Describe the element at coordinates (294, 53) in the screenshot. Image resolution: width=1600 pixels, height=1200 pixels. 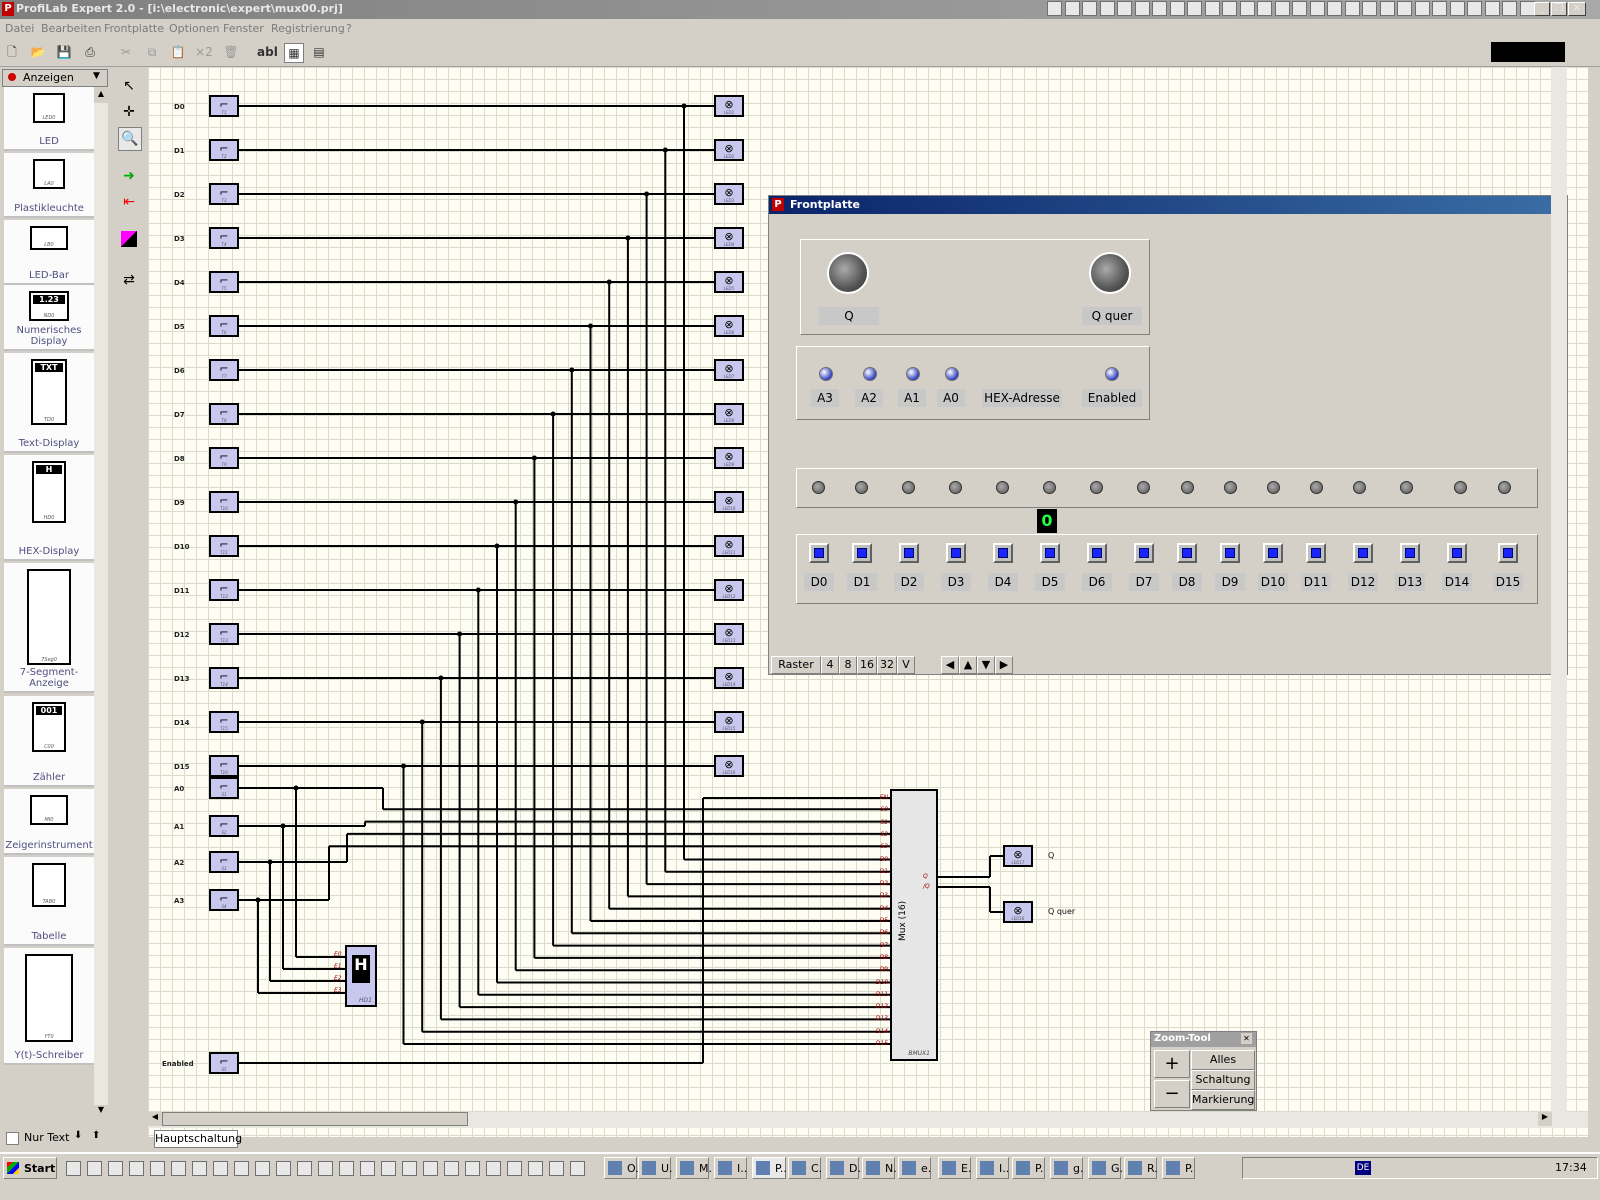
I see `grid-icon: ▦` at that location.